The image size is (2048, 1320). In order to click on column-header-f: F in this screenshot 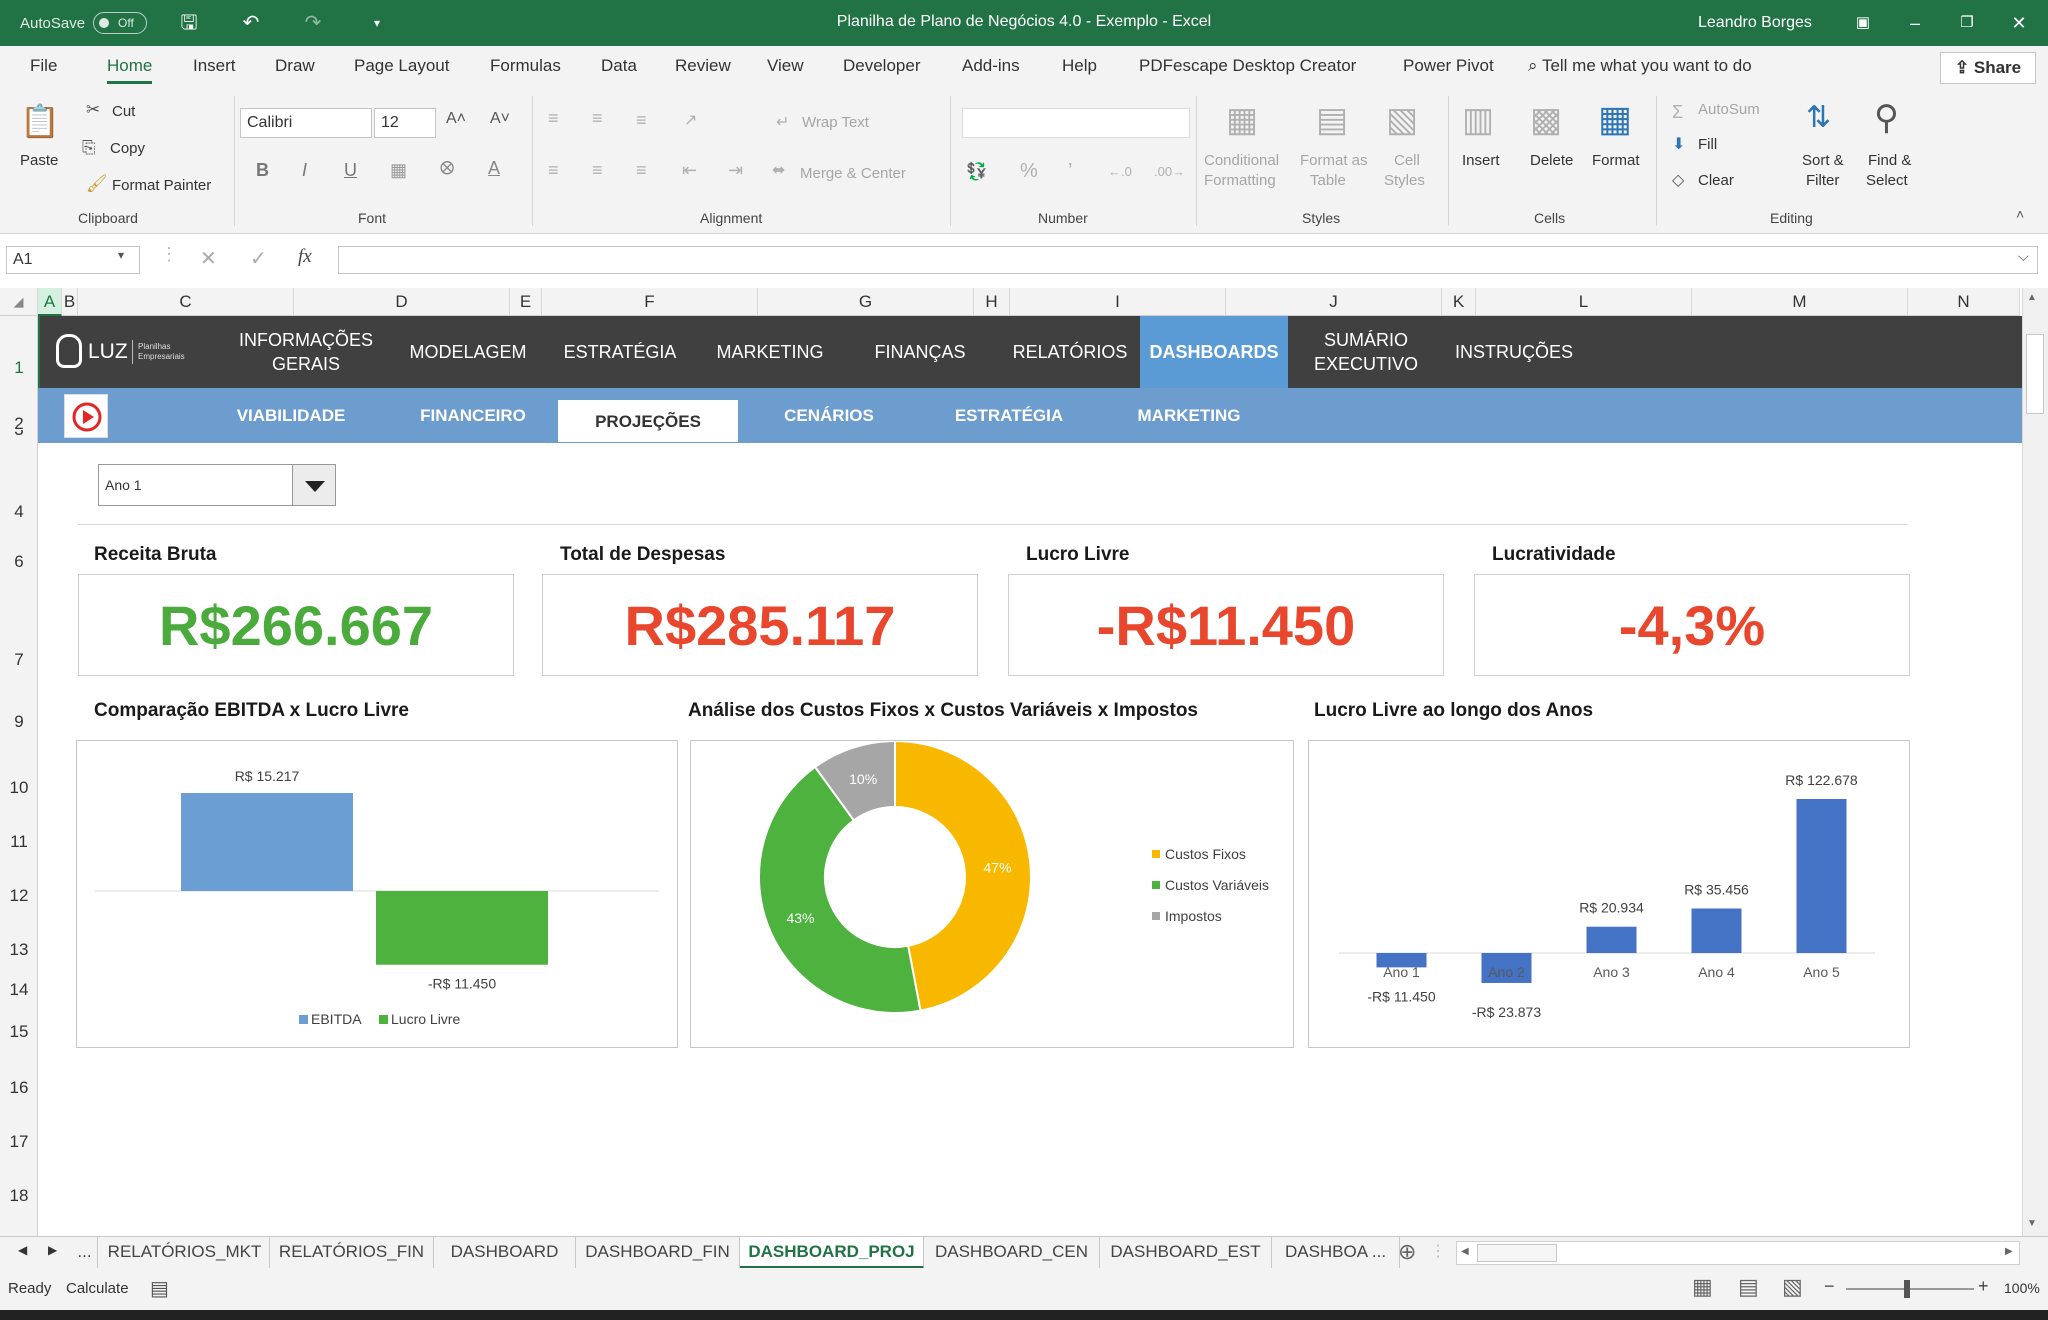, I will do `click(650, 302)`.